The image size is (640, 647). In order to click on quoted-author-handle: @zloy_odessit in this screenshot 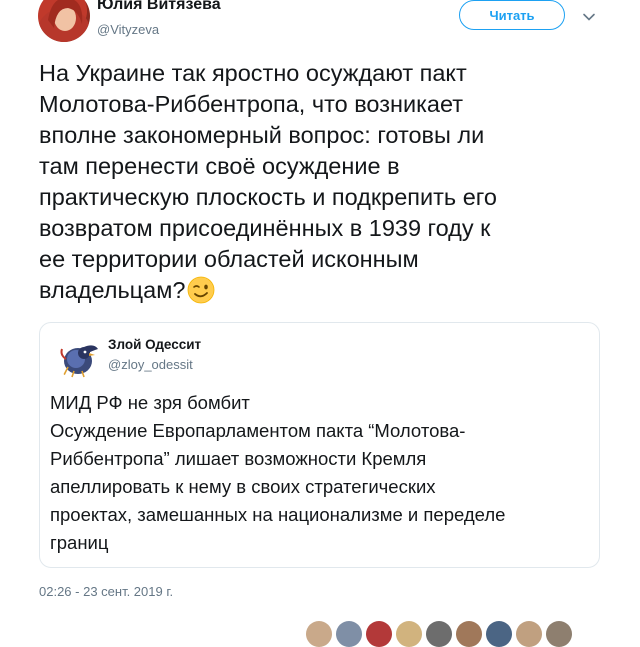, I will do `click(150, 364)`.